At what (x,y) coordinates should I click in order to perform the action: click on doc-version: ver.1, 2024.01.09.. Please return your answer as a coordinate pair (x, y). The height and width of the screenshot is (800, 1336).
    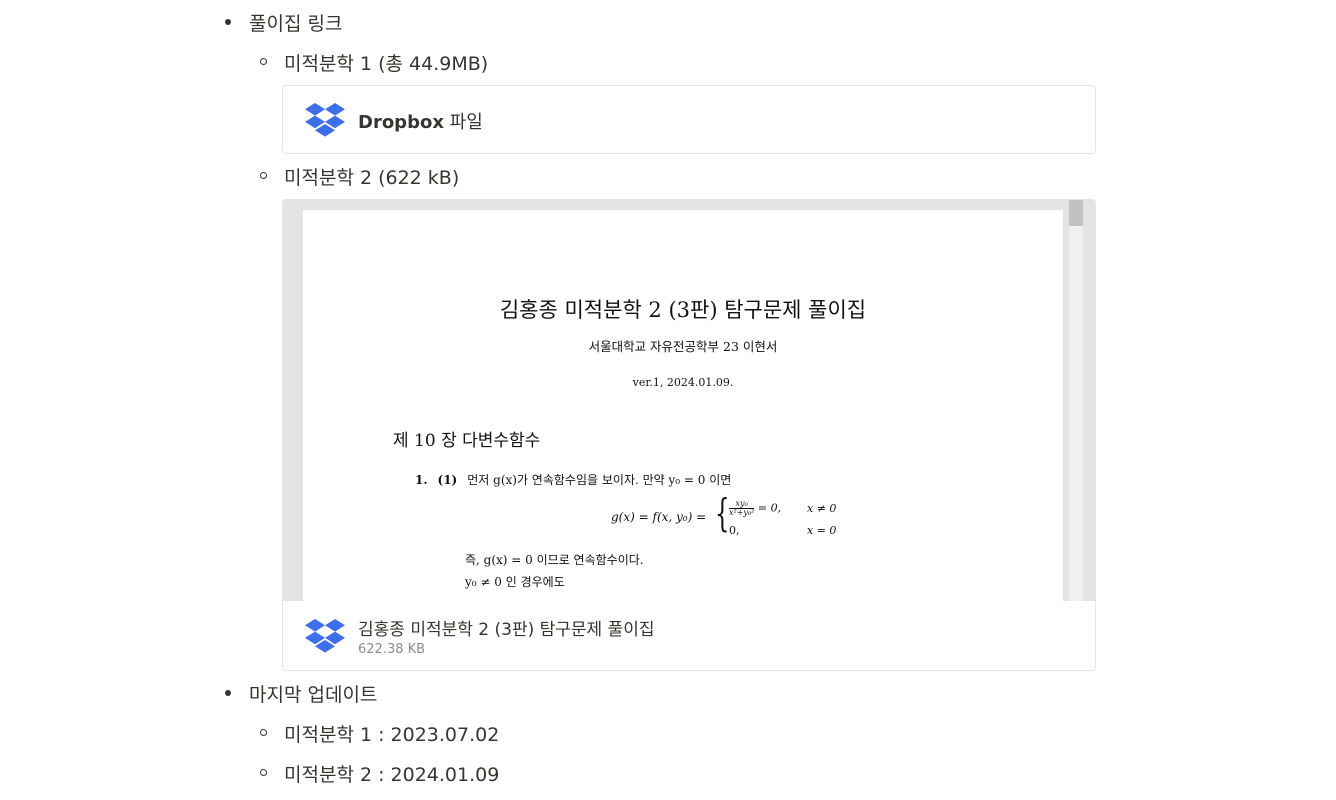
    Looking at the image, I should click on (683, 382).